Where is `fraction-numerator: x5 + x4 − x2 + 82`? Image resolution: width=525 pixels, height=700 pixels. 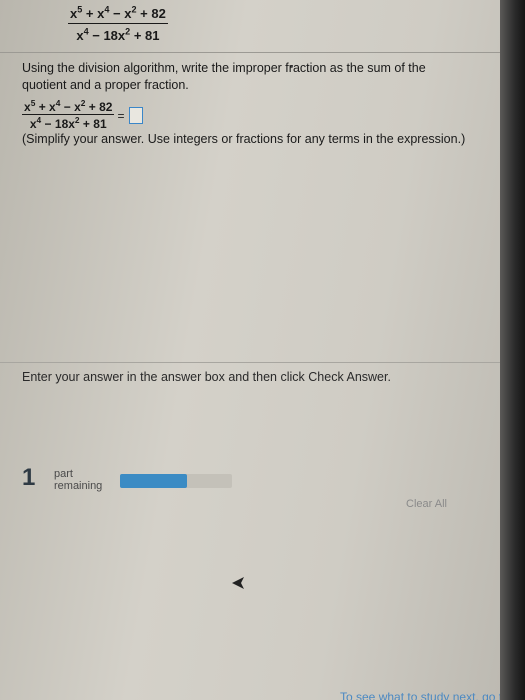 fraction-numerator: x5 + x4 − x2 + 82 is located at coordinates (118, 14).